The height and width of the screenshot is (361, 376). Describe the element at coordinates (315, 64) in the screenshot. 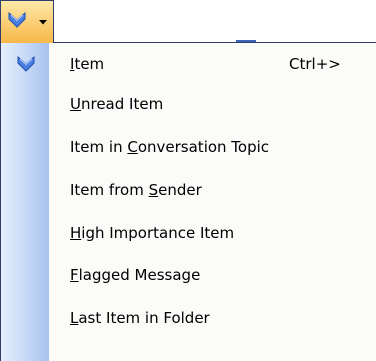

I see `menu-item-shortcut: Ctrl+>` at that location.